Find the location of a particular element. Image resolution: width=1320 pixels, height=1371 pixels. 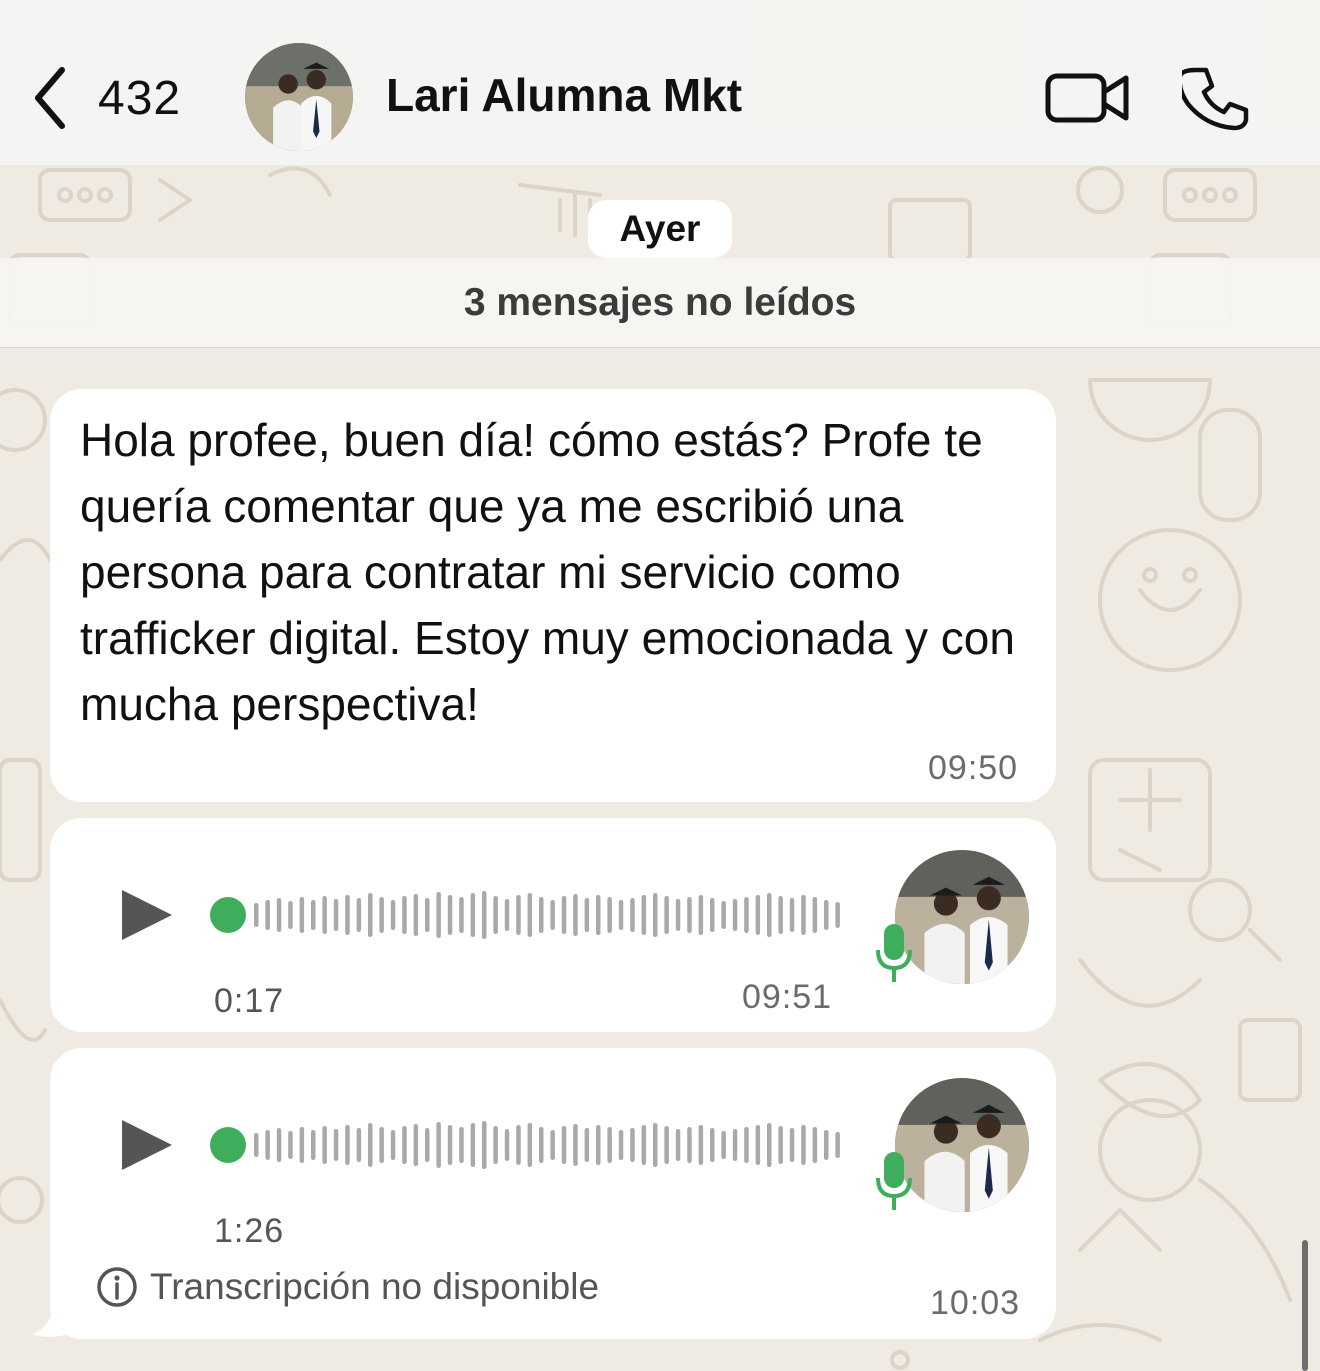

sender-avatar is located at coordinates (962, 917).